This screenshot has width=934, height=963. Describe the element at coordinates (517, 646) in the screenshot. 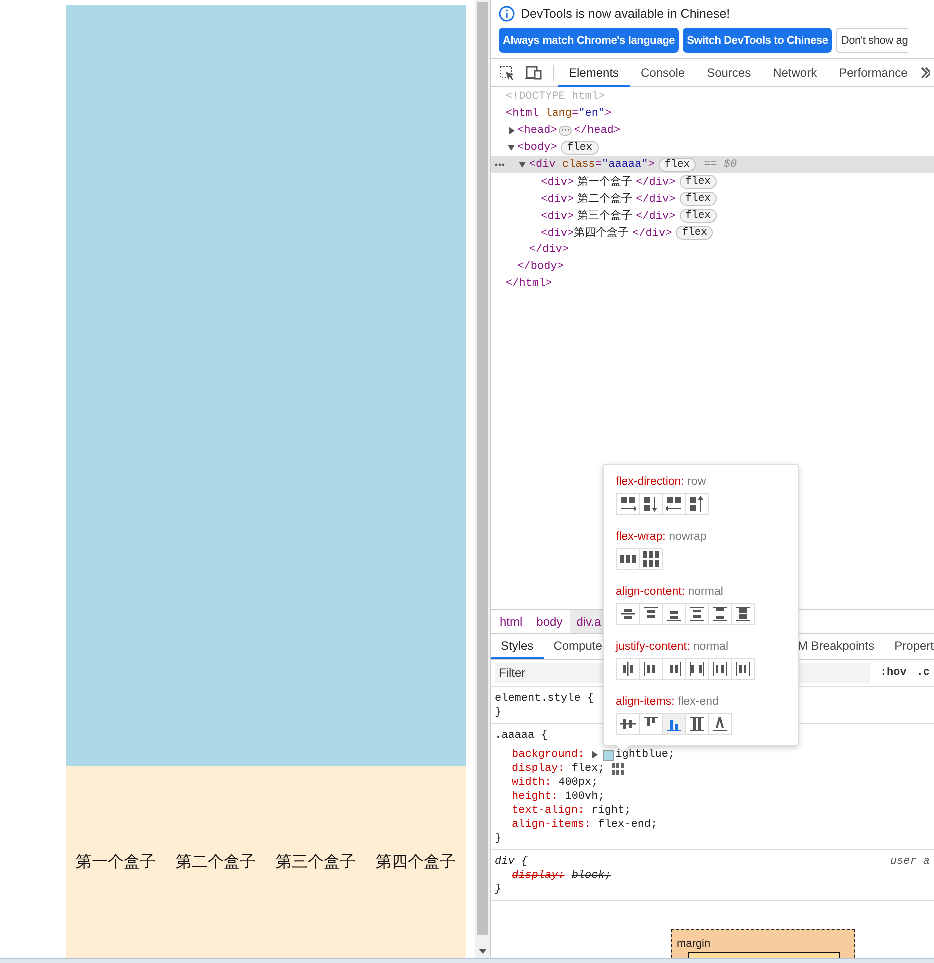

I see `sidebar-tab: Styles` at that location.